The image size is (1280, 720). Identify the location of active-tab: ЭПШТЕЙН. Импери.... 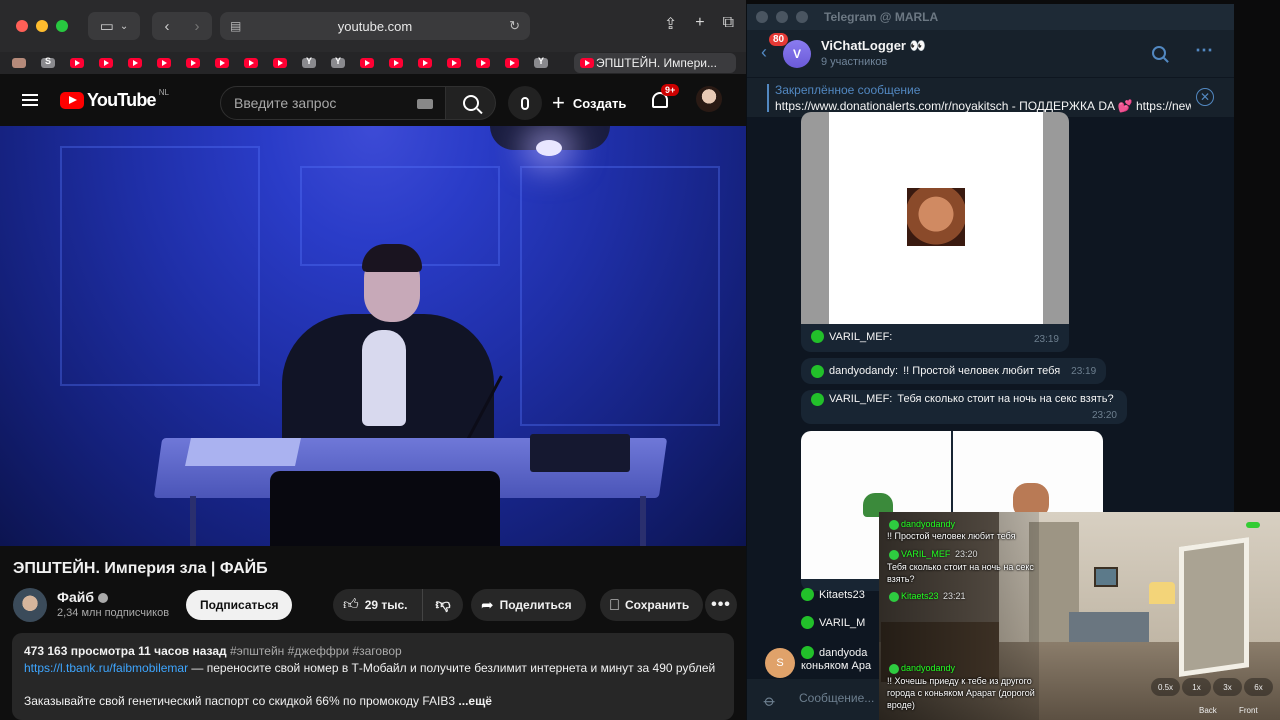
(655, 63).